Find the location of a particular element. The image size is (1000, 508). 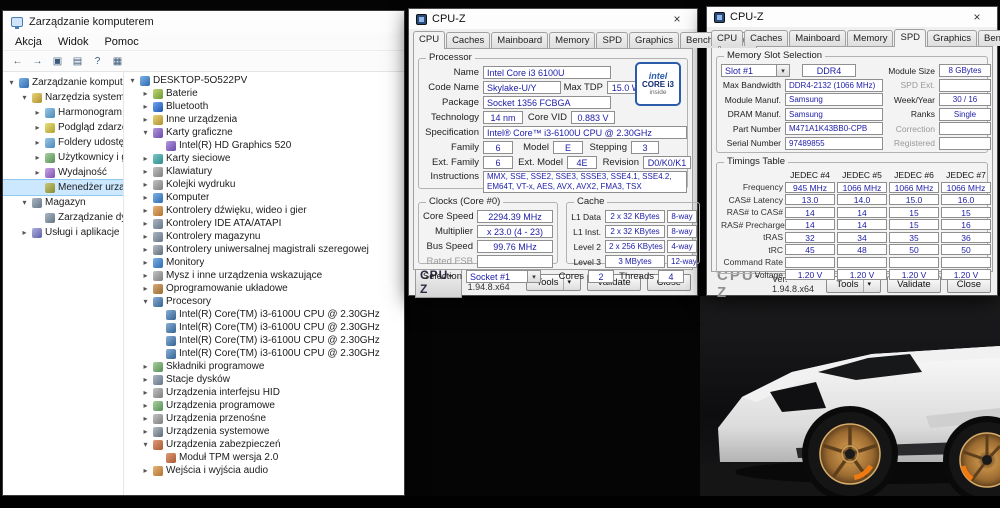

device-tree-item: ▸ Kontrolery magazynu is located at coordinates (264, 236).